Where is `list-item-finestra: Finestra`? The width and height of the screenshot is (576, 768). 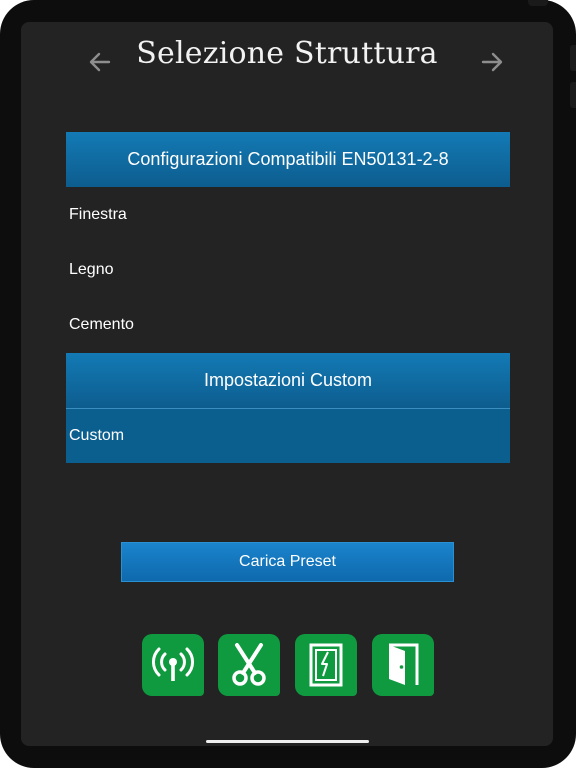
list-item-finestra: Finestra is located at coordinates (288, 214).